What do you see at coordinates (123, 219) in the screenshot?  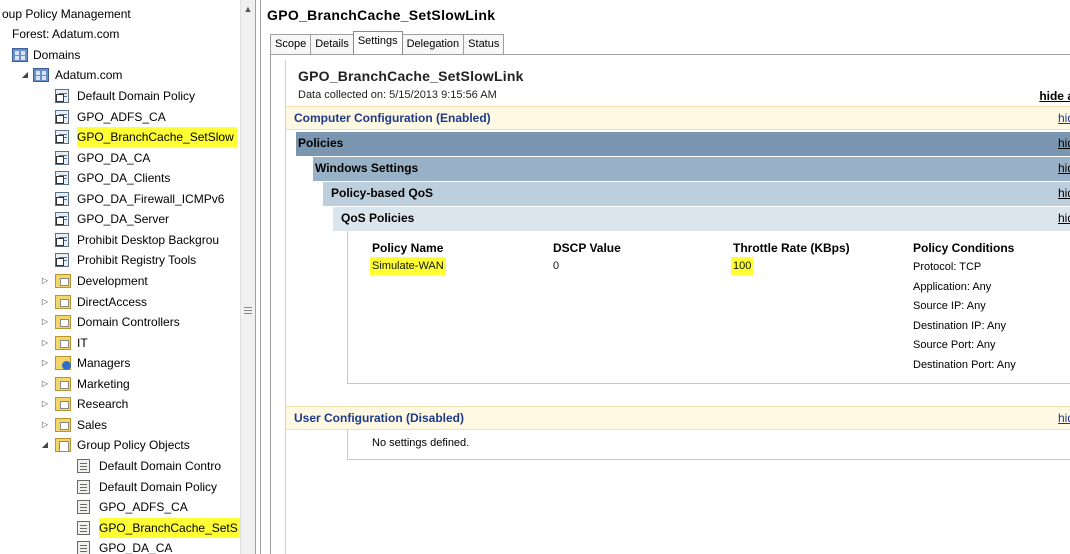 I see `tree-linked-gpo-label: GPO_DA_Server` at bounding box center [123, 219].